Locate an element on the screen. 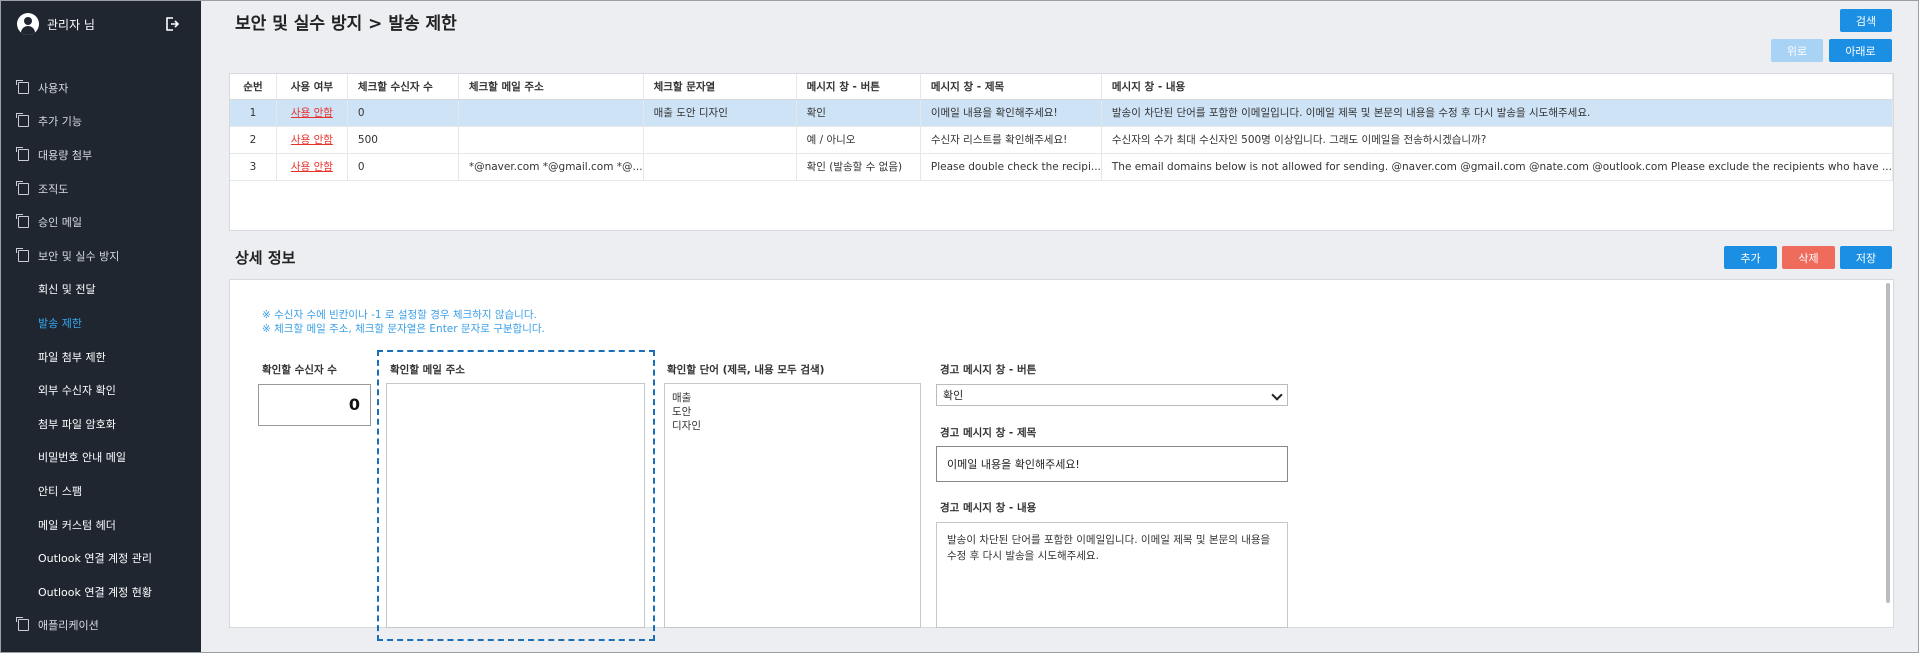  save-button: 저장 is located at coordinates (1866, 257).